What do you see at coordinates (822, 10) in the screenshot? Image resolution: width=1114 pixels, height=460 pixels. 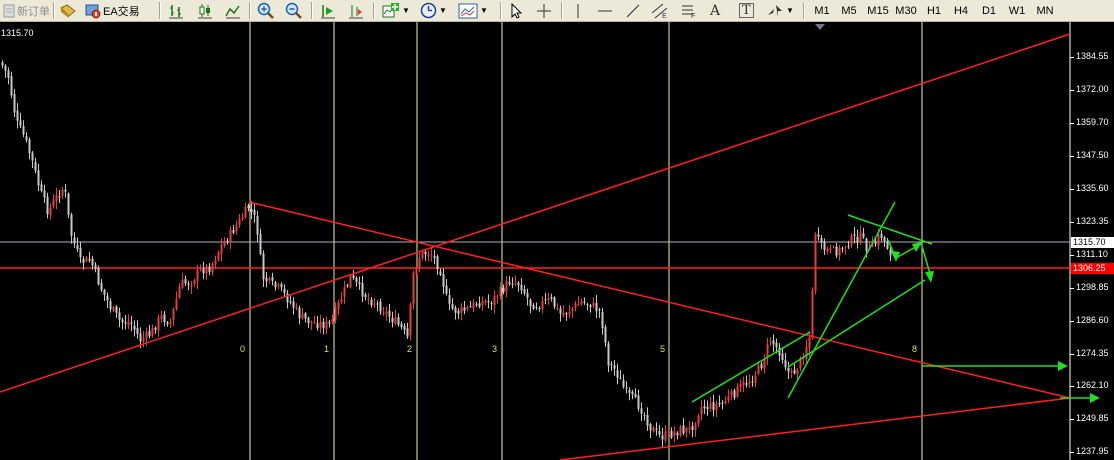 I see `timeframe-m1-button: M1` at bounding box center [822, 10].